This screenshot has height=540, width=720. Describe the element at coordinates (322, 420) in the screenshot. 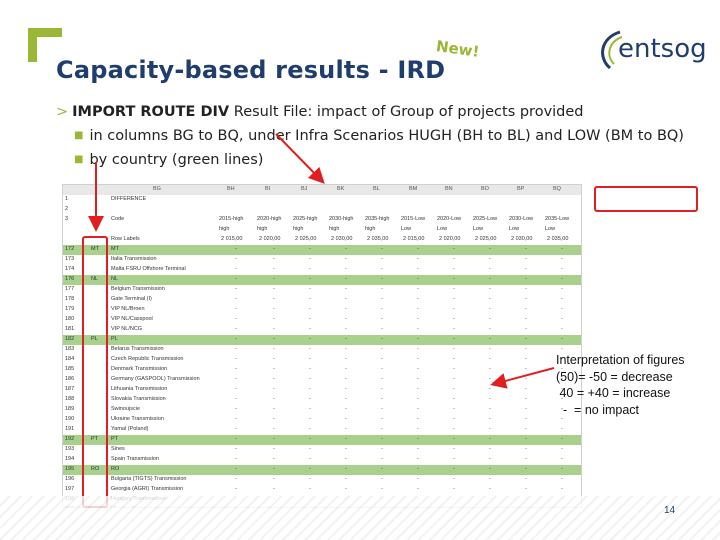

I see `table-row: 190 Ukraine Transmission - - - - - - - - - -` at that location.